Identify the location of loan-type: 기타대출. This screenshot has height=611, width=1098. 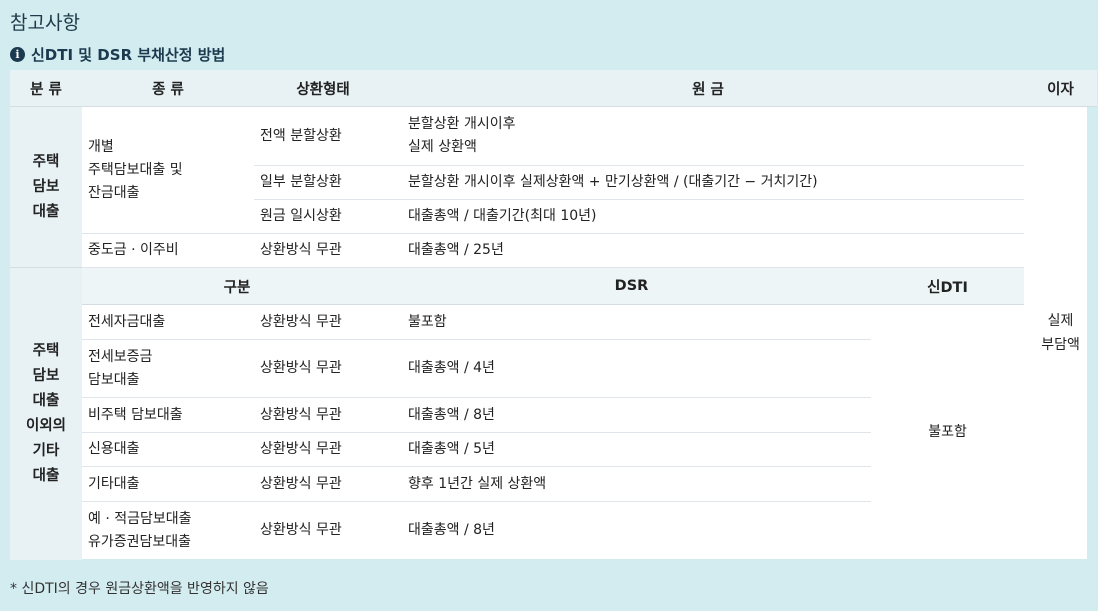
(168, 484).